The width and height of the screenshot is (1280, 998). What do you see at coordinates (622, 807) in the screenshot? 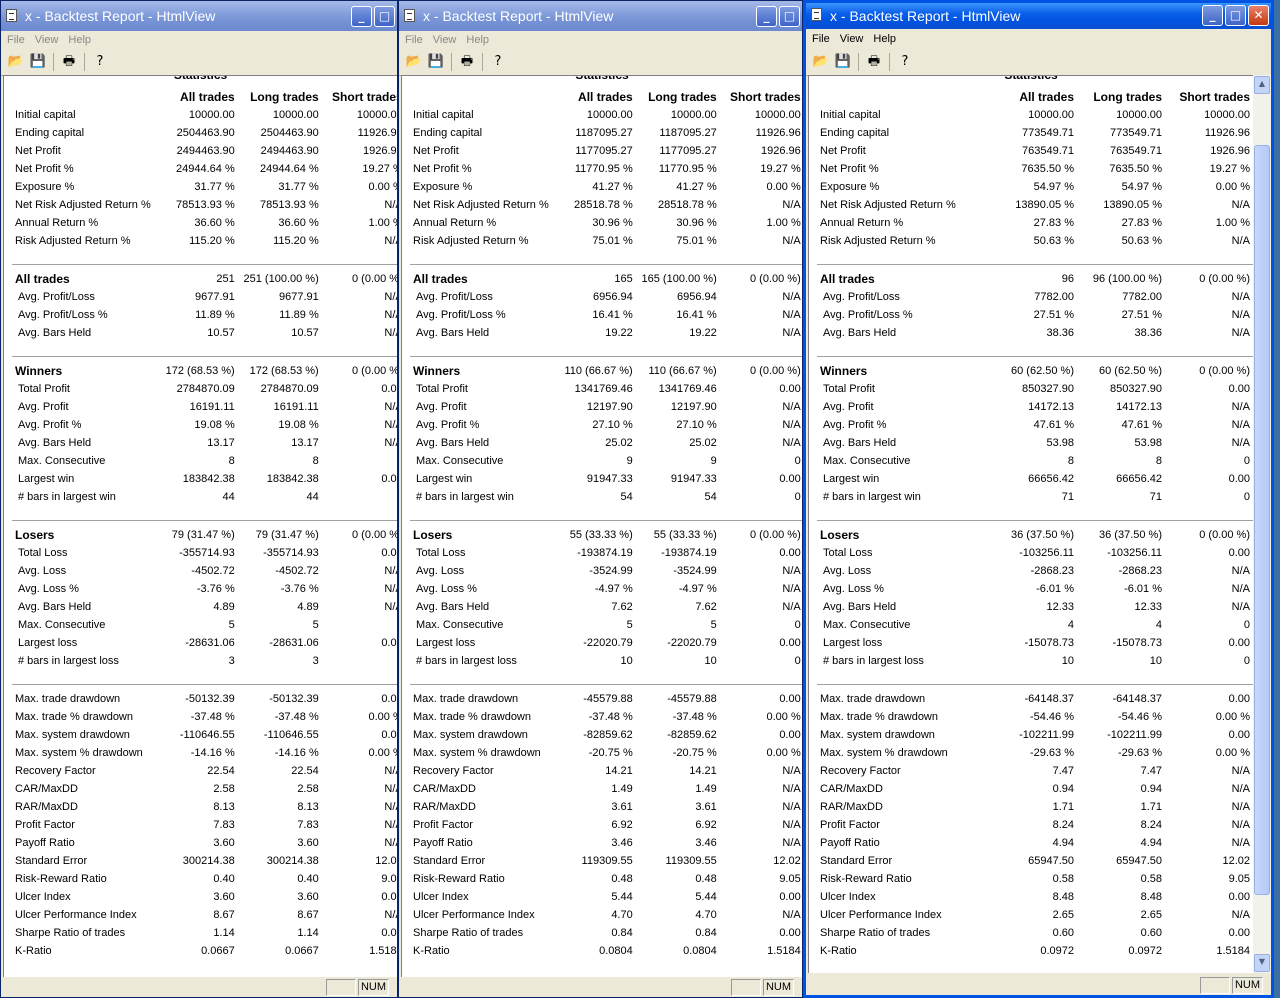
I see `cell-value: 3.61` at bounding box center [622, 807].